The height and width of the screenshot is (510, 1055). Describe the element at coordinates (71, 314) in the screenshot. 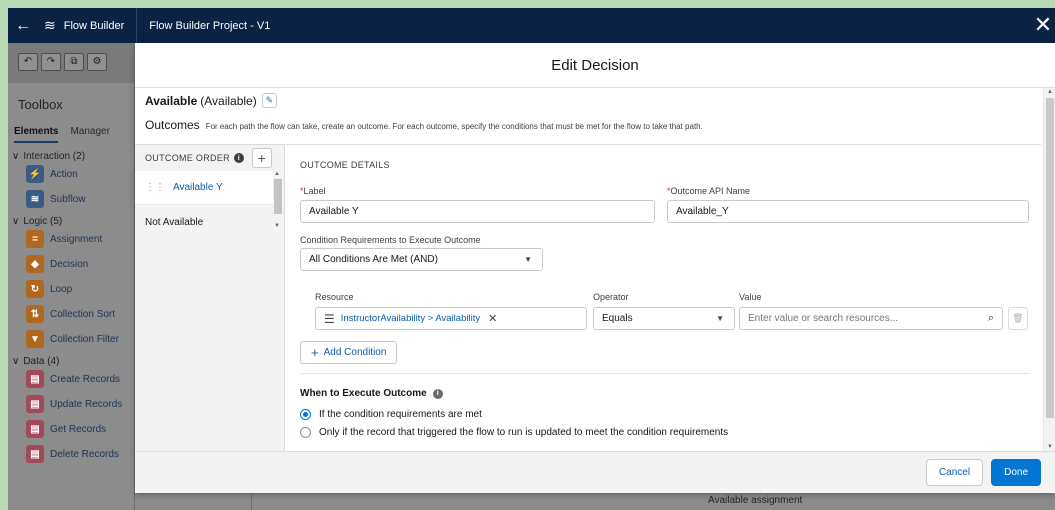

I see `toolbox-item-collection-sort: ⇅ Collection Sort` at that location.